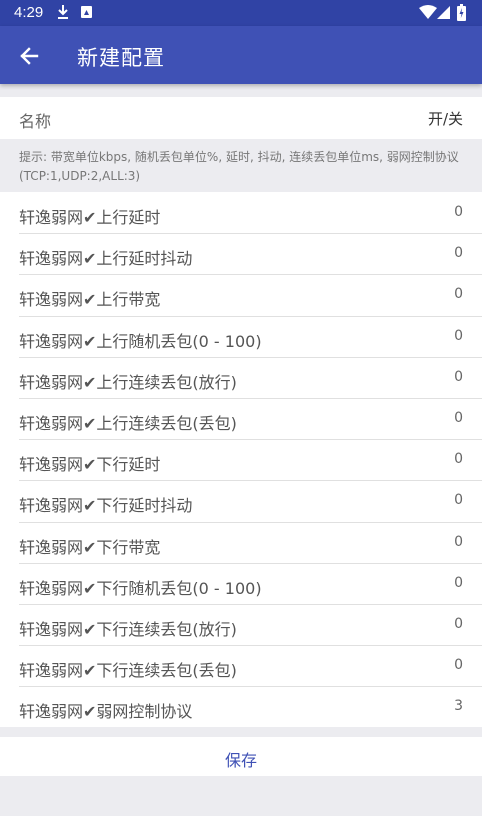  I want to click on setting-label: 轩逸弱网✔上行连续丢包(放行), so click(128, 382).